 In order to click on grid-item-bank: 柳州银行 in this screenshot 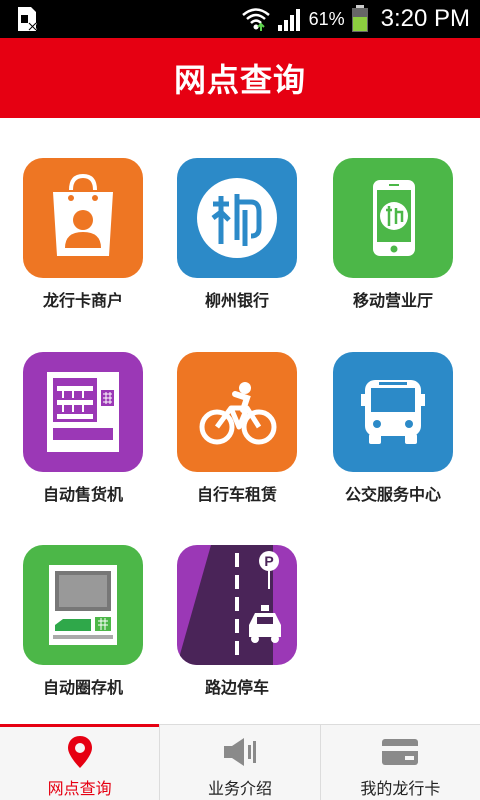, I will do `click(237, 235)`.